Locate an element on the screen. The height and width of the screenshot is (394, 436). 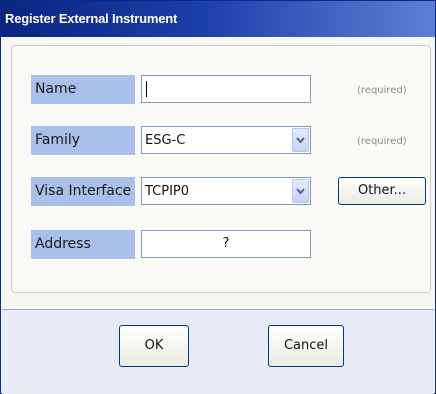
family-required-hint: (required) is located at coordinates (382, 141).